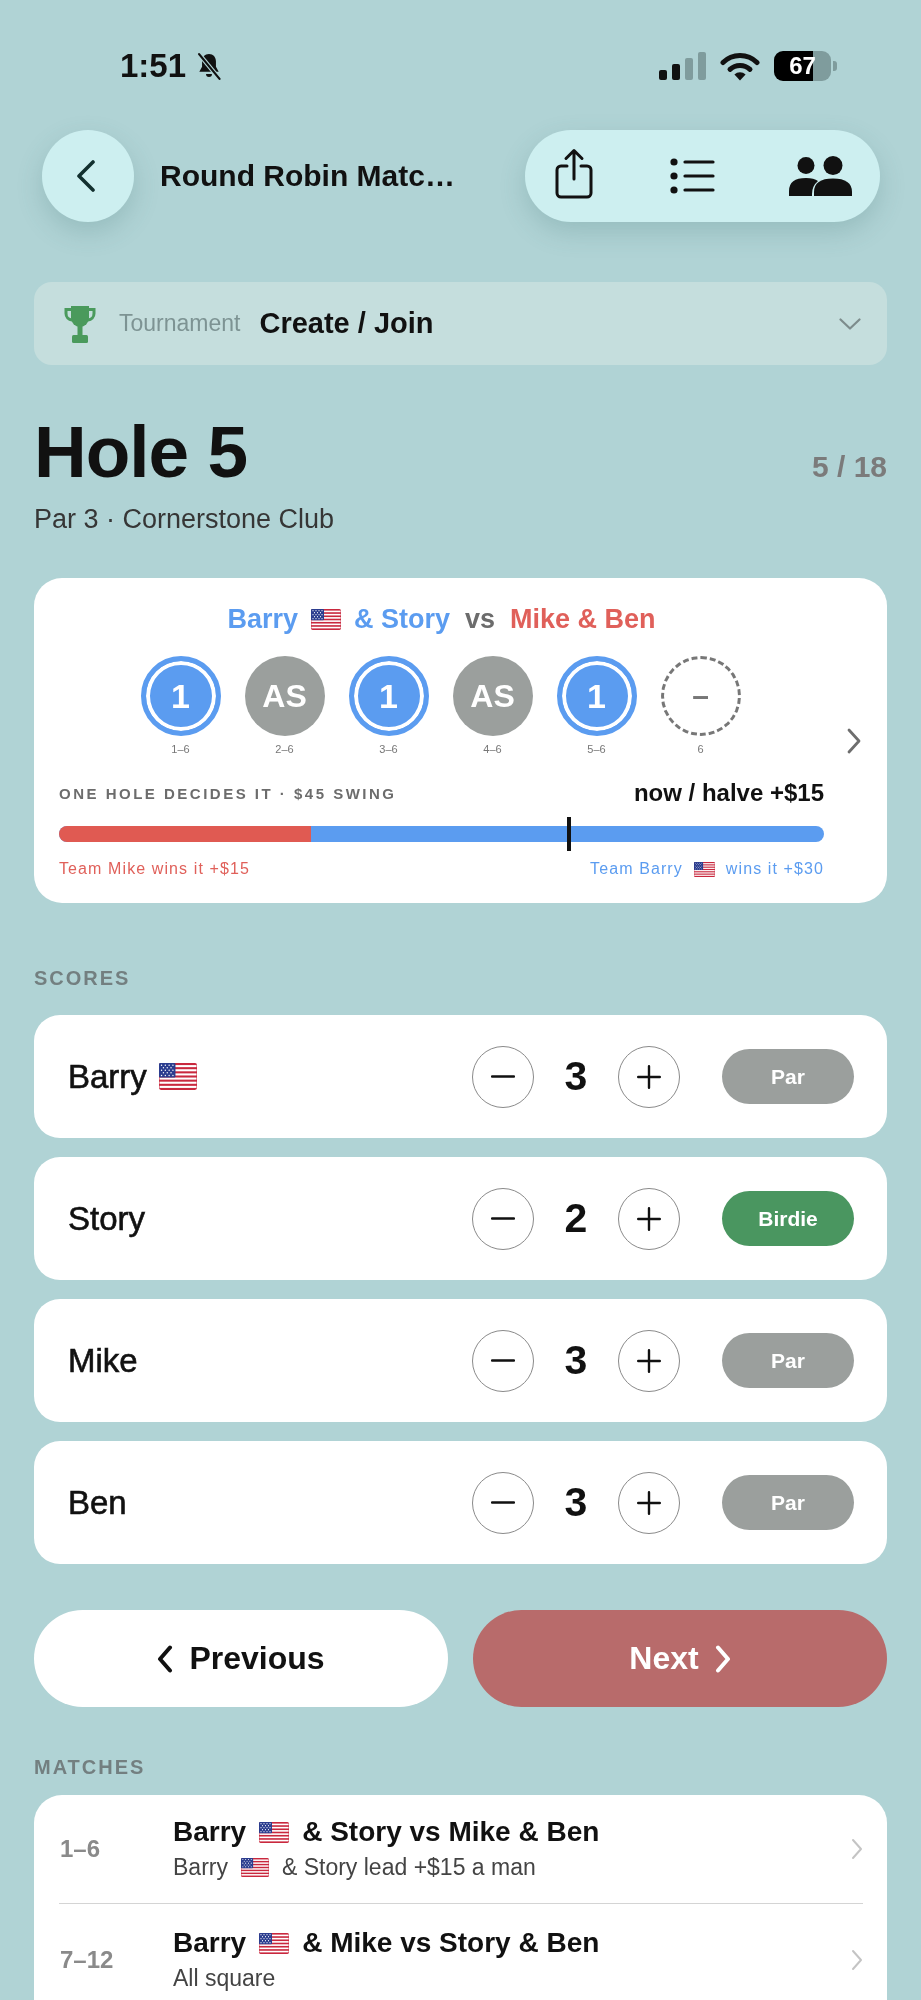  Describe the element at coordinates (788, 1218) in the screenshot. I see `result-badge: Birdie` at that location.